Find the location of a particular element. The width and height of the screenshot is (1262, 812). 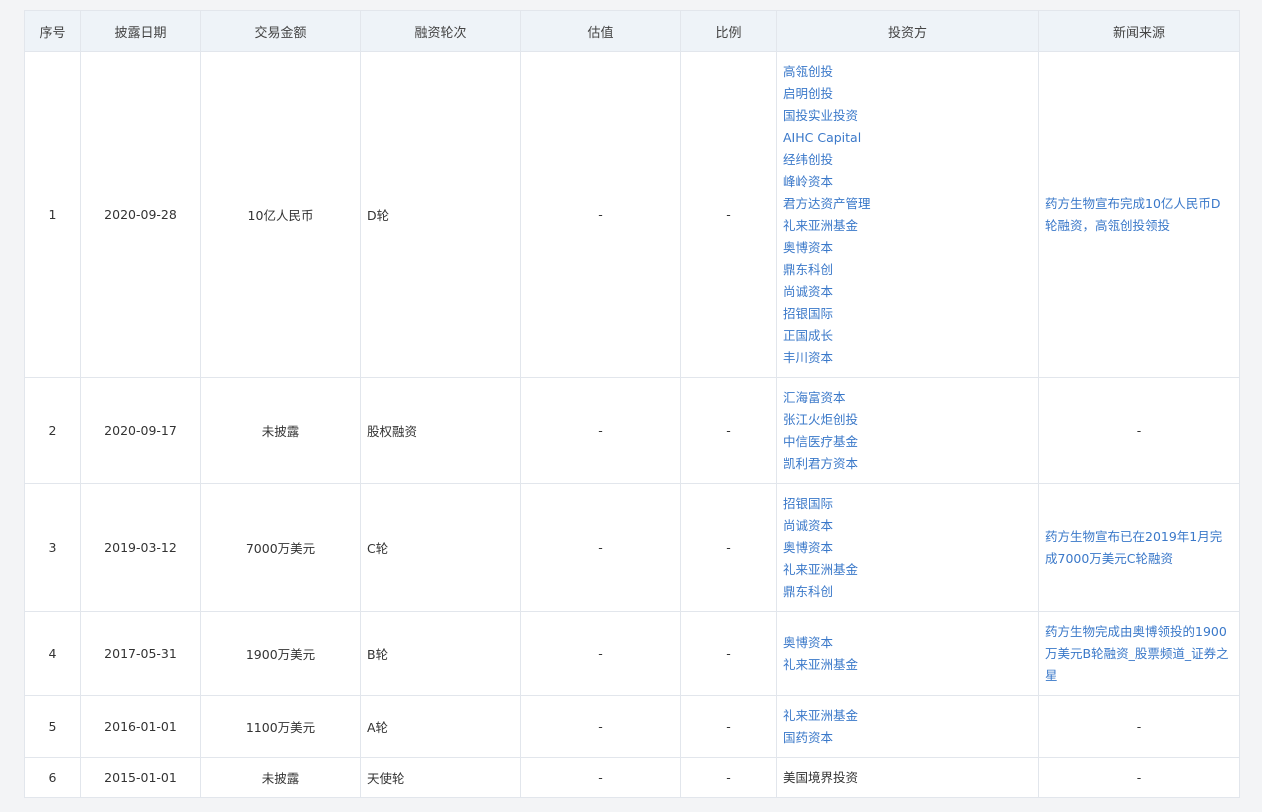

cell-investors: 汇海富资本 张江火炬创投 中信医疗基金 凯利君方资本 is located at coordinates (907, 430).